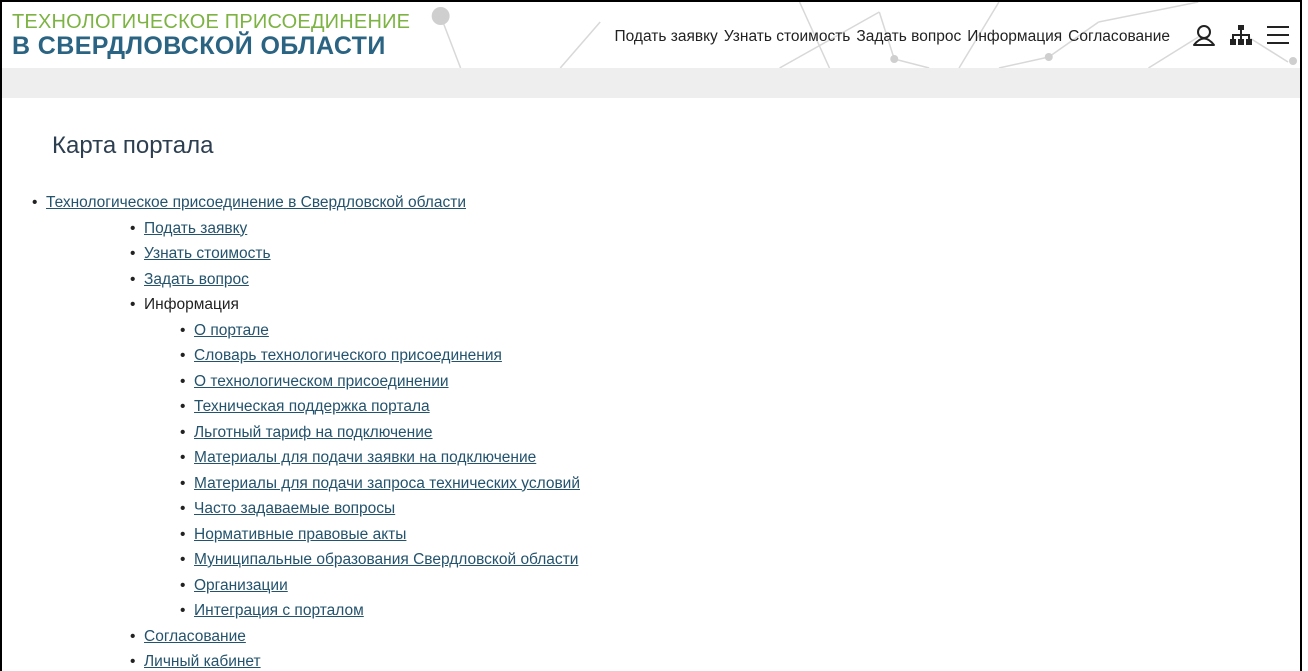 The image size is (1308, 671). What do you see at coordinates (195, 228) in the screenshot?
I see `sitemap-link-submit-request: Подать заявку` at bounding box center [195, 228].